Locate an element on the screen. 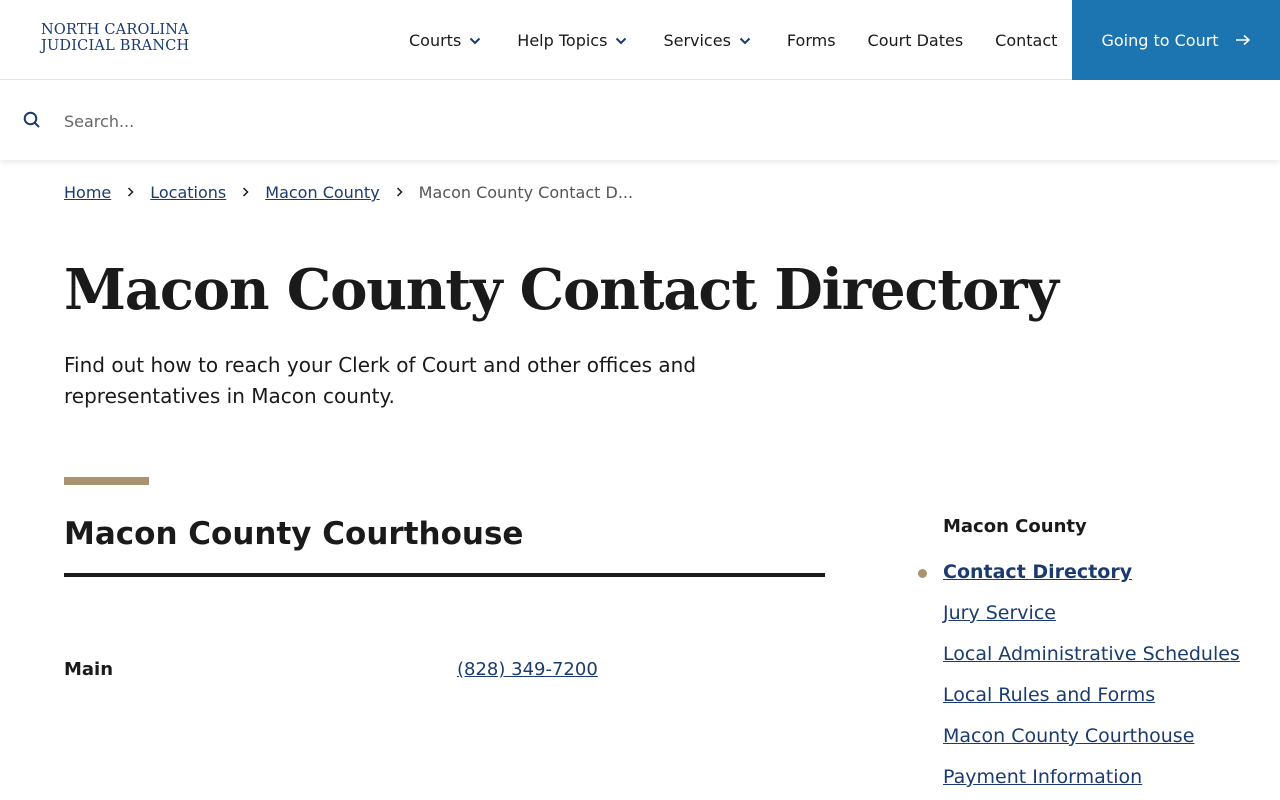  nav-help-topics: Help Topics is located at coordinates (572, 40).